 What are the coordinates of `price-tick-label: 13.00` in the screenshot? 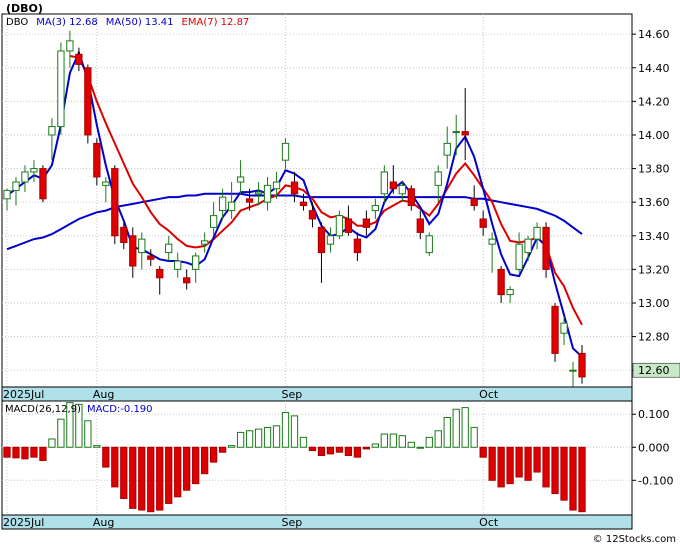 It's located at (654, 303).